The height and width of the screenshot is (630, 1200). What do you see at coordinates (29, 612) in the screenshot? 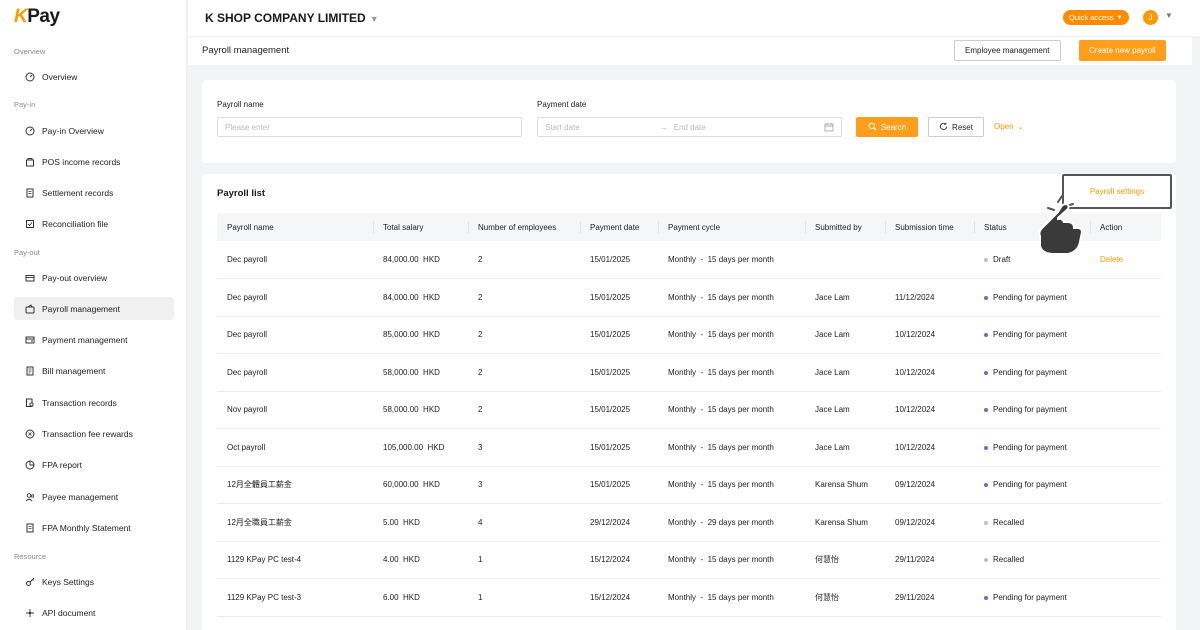
I see `api-icon` at bounding box center [29, 612].